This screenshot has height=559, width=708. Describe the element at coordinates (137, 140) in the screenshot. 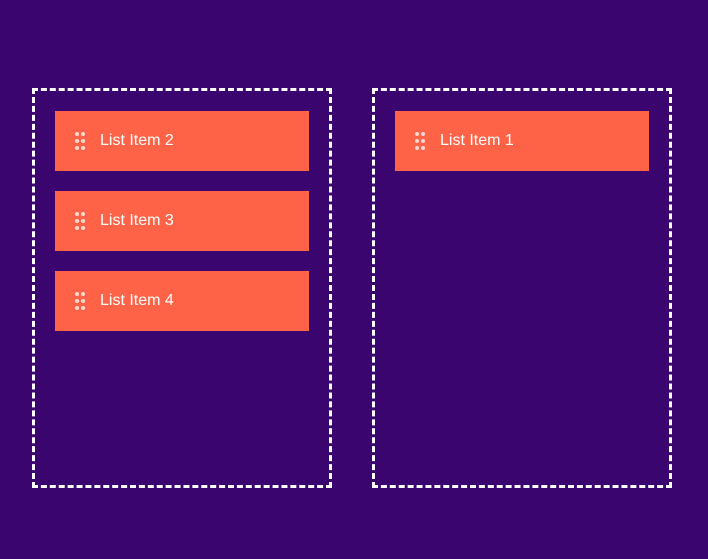

I see `list-item-label: List Item 2` at that location.